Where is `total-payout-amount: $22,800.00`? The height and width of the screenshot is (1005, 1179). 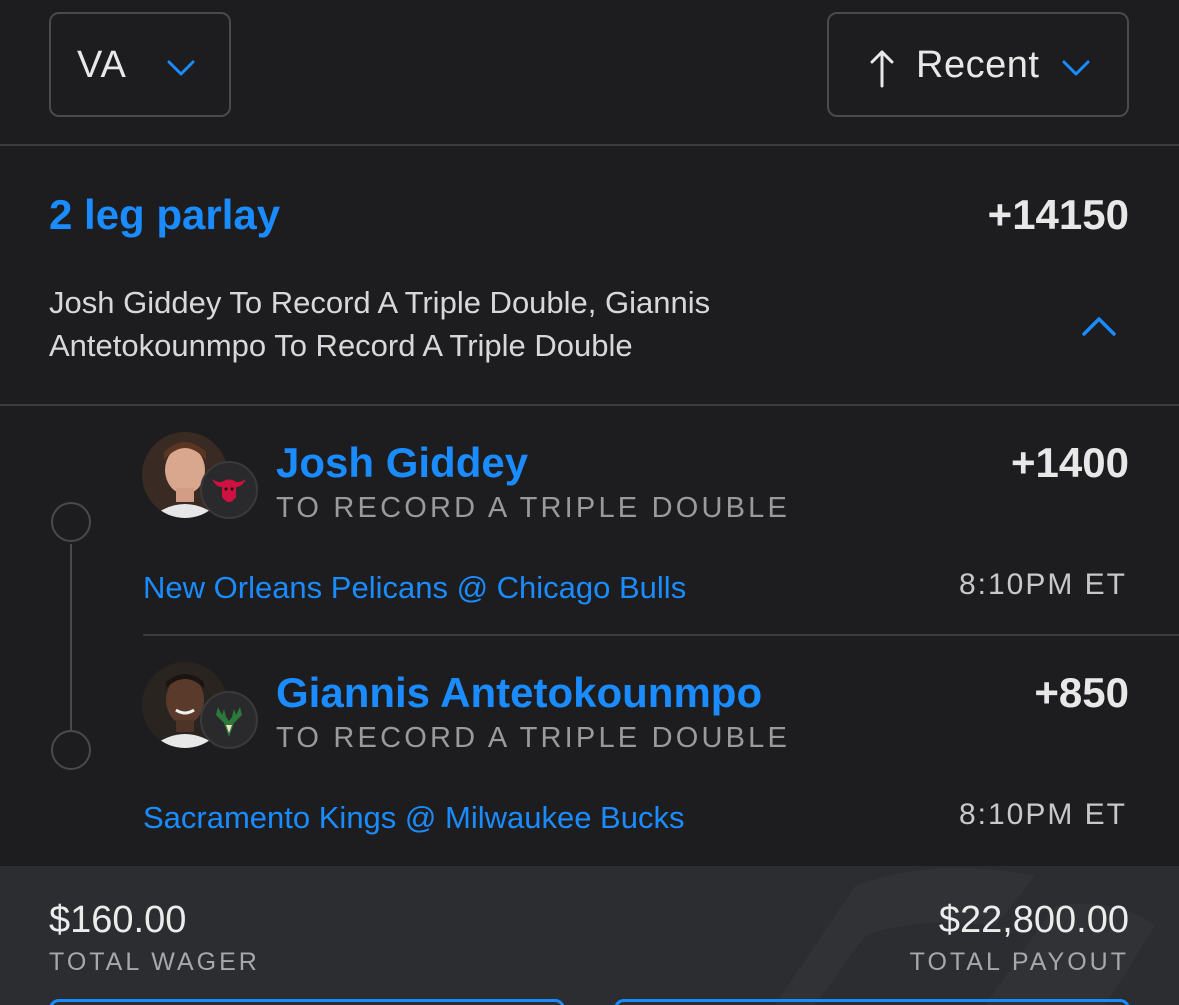 total-payout-amount: $22,800.00 is located at coordinates (1033, 920).